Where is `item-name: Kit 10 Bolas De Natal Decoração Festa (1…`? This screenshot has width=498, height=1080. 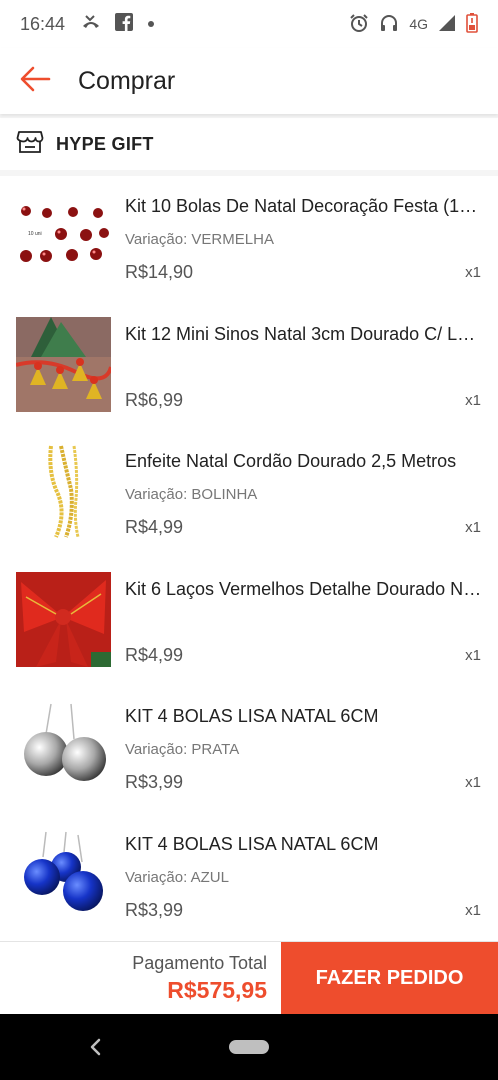
item-name: Kit 10 Bolas De Natal Decoração Festa (1… is located at coordinates (305, 206).